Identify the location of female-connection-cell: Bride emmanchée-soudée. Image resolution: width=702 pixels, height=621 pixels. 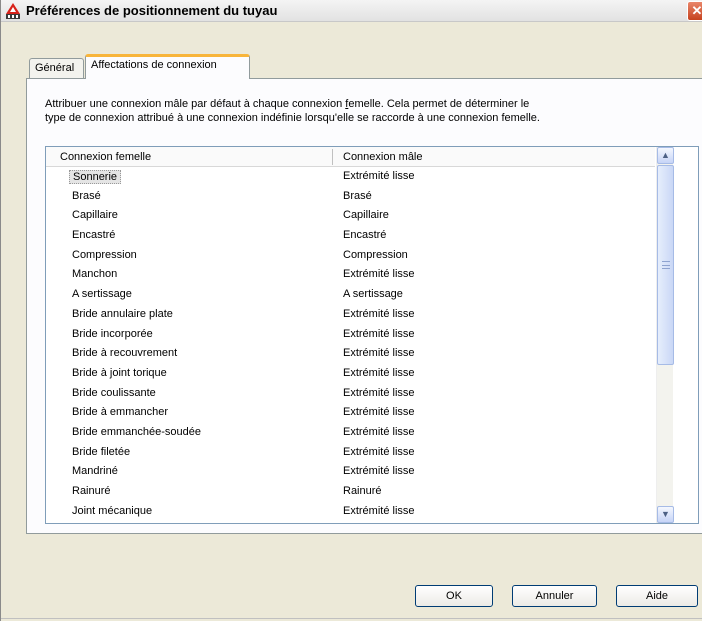
(137, 431).